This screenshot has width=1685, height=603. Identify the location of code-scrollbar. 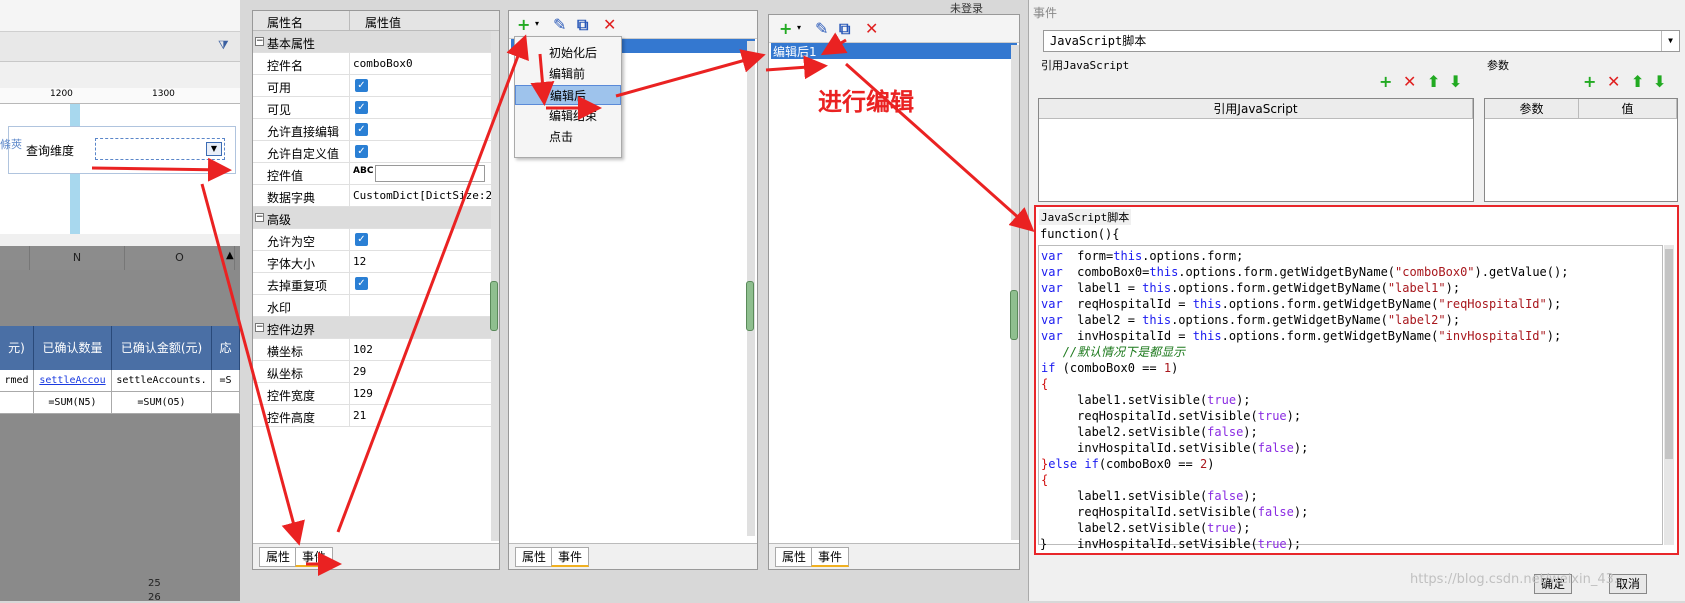
(1669, 395).